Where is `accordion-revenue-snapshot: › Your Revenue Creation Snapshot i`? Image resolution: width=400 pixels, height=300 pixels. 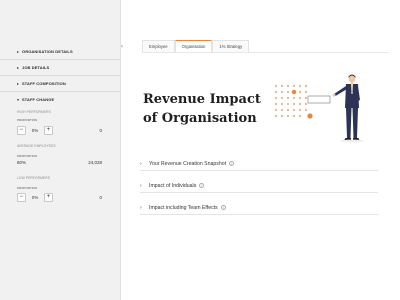 accordion-revenue-snapshot: › Your Revenue Creation Snapshot i is located at coordinates (259, 164).